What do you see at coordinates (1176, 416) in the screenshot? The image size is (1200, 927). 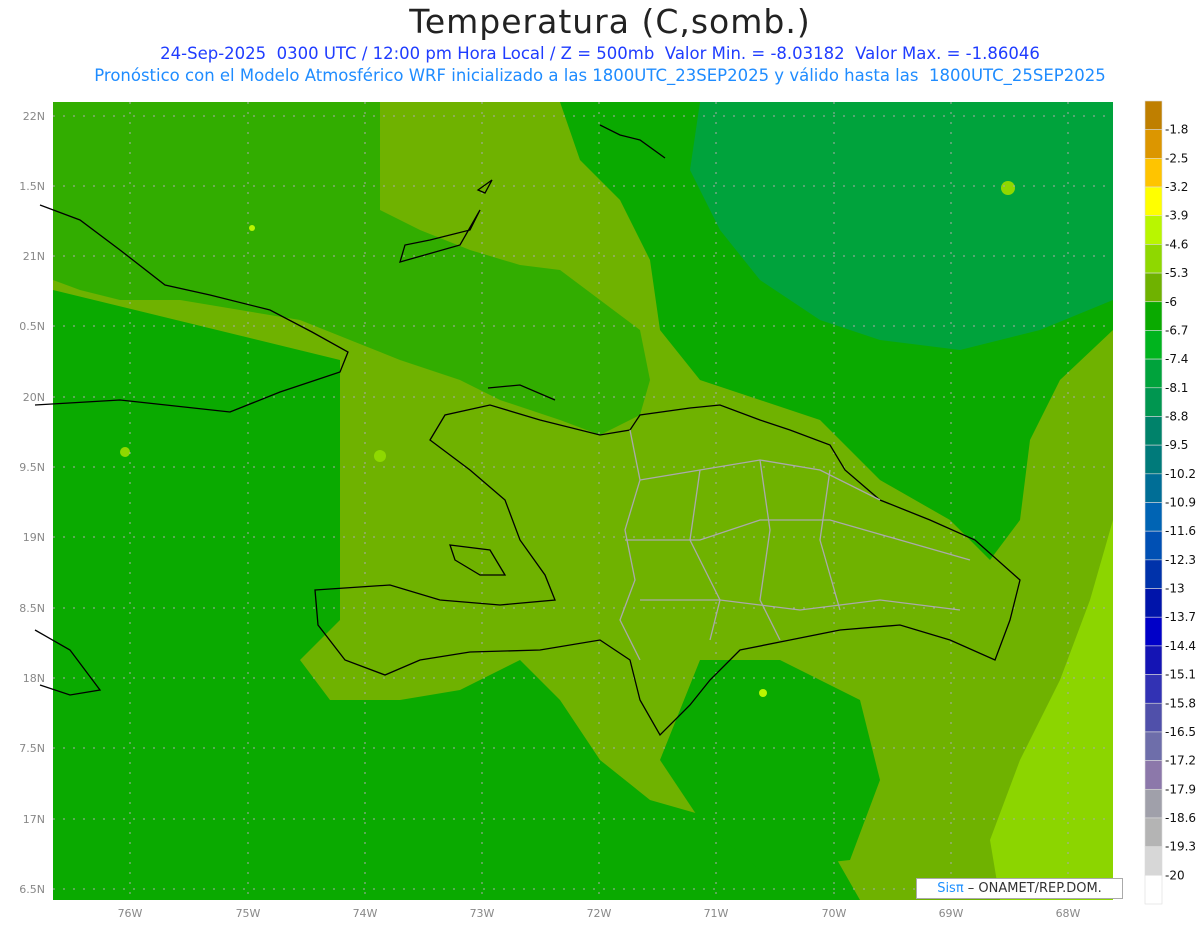 I see `colorbar-label: -8.8` at bounding box center [1176, 416].